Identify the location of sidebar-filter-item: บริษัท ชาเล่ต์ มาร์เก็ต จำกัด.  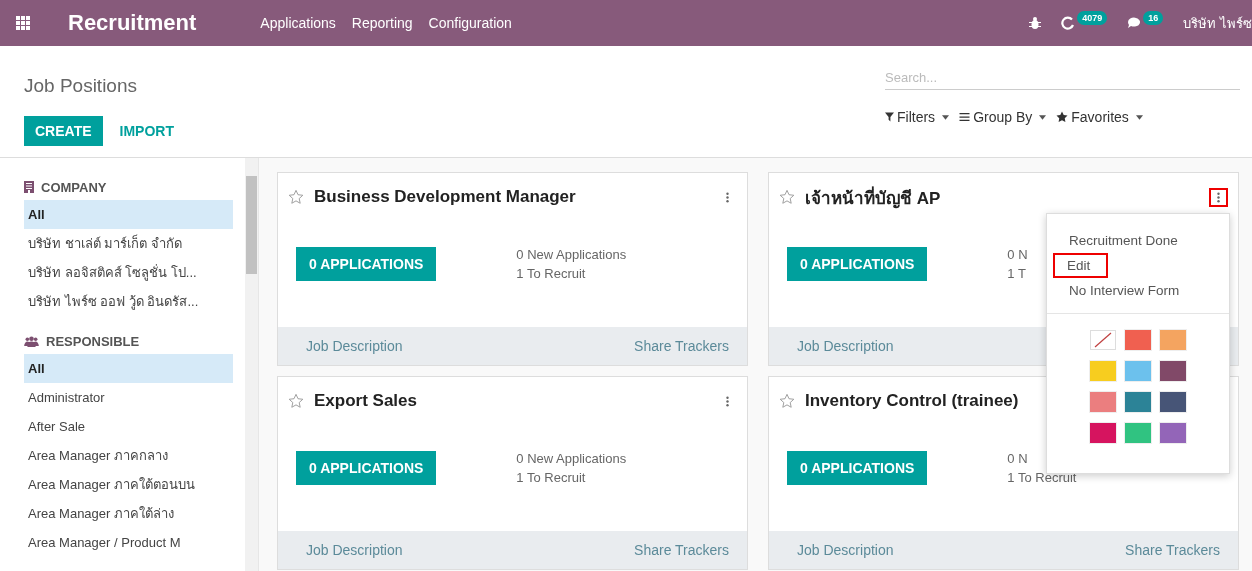
(128, 243).